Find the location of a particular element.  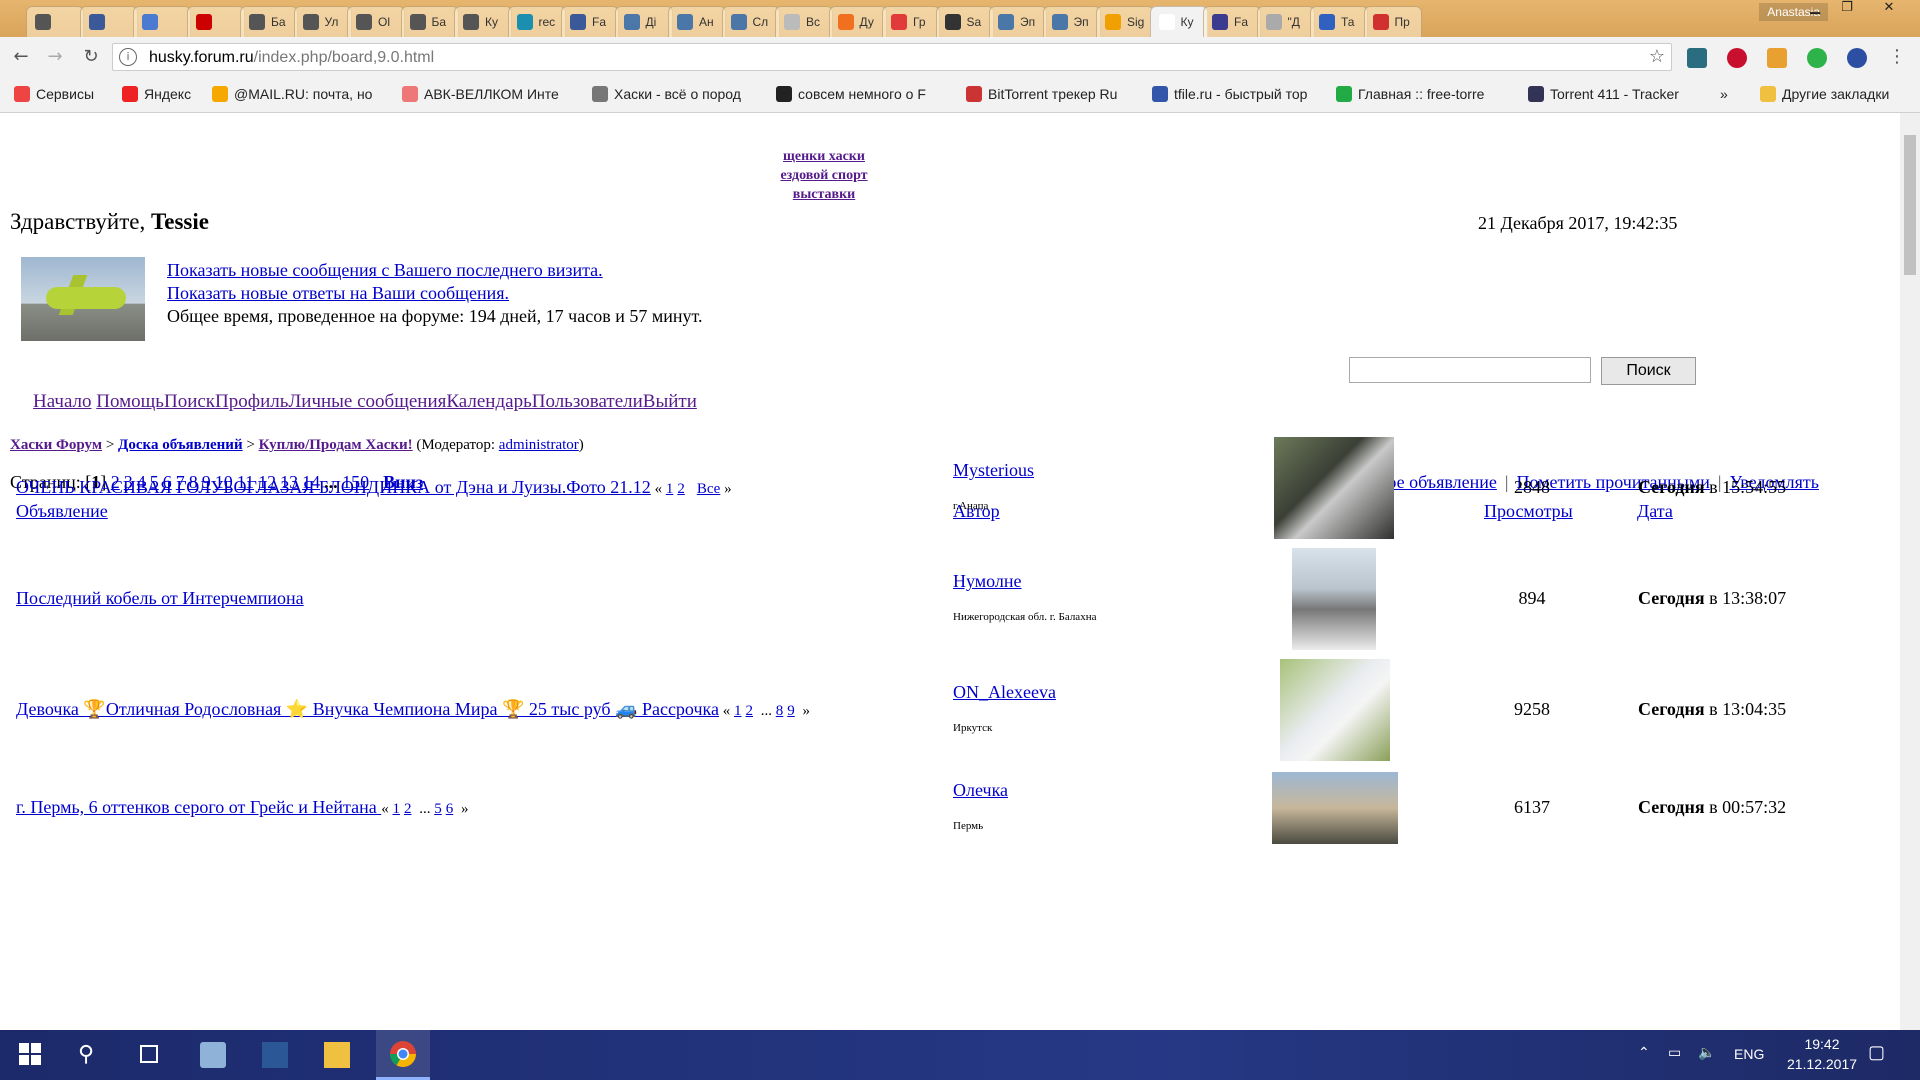

bookmark-item: BitTorrent трекер Ru is located at coordinates (1041, 94).